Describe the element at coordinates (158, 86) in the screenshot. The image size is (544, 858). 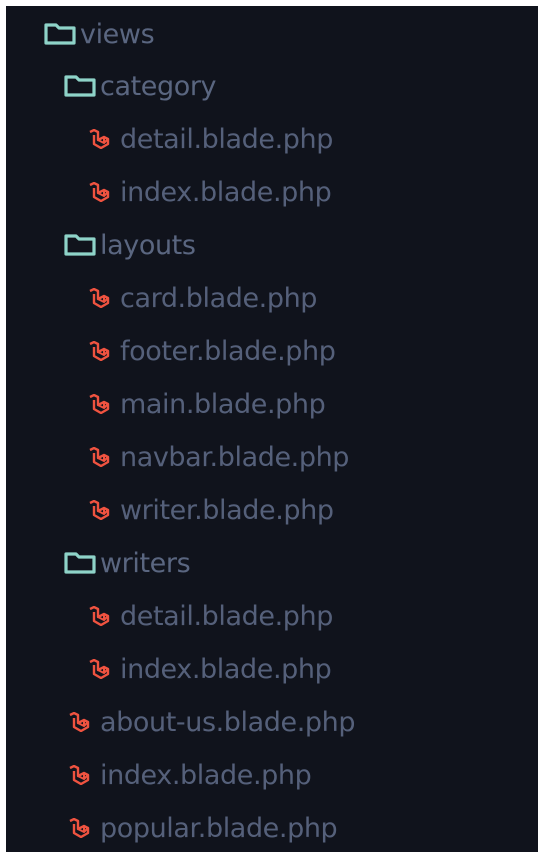
I see `tree-item-label: category` at that location.